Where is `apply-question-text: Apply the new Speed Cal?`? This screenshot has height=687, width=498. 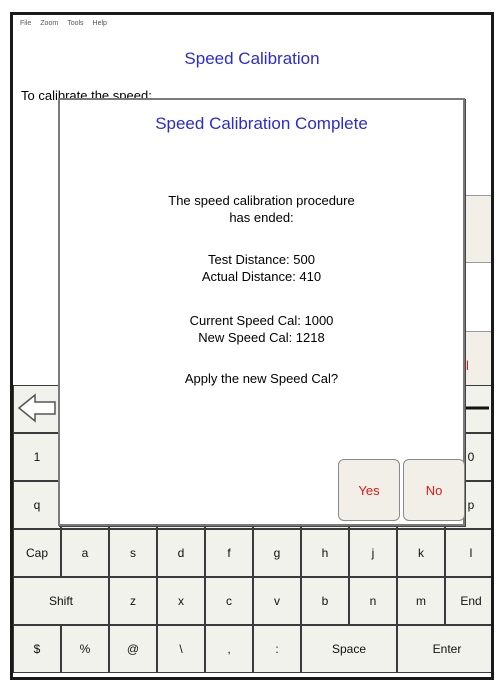
apply-question-text: Apply the new Speed Cal? is located at coordinates (261, 378).